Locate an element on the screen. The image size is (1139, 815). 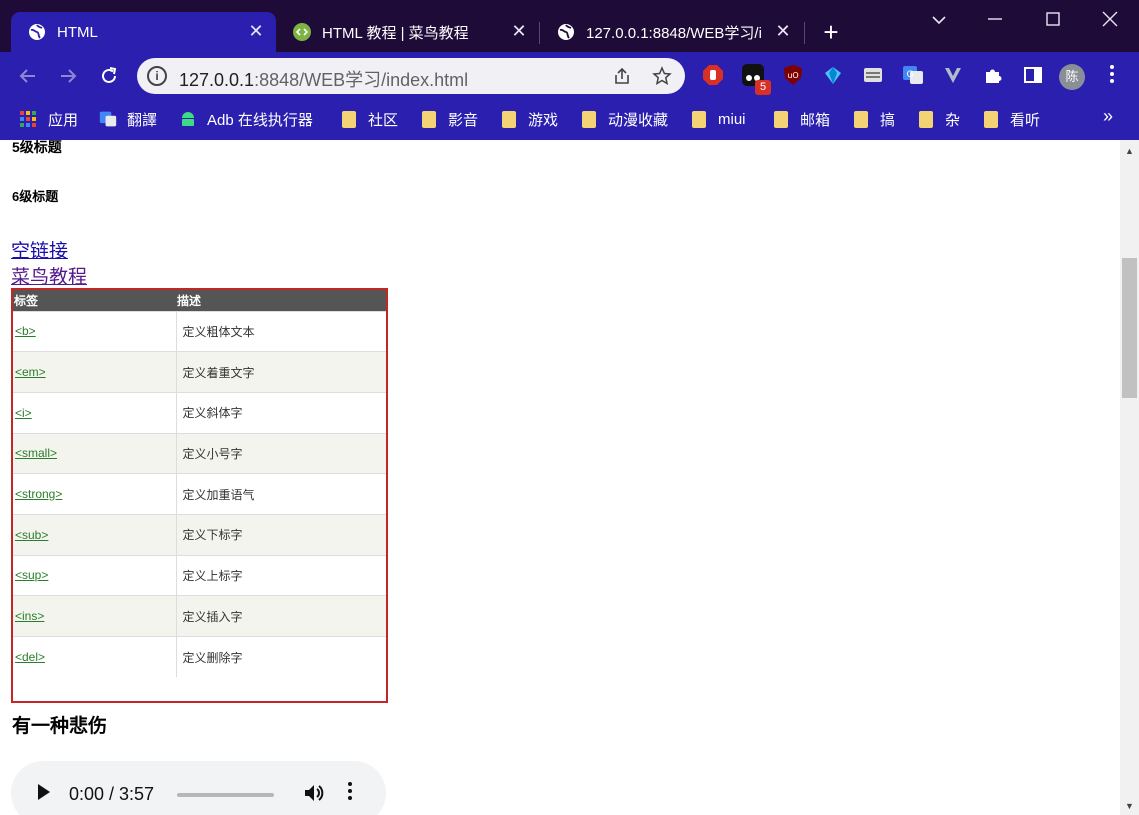
description-cell: 定义加重语气 is located at coordinates (281, 494).